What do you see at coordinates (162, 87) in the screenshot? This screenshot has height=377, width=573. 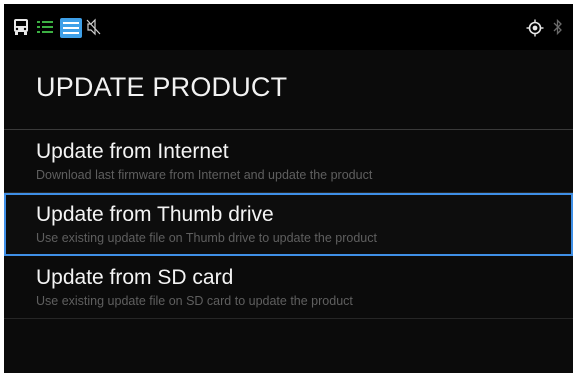 I see `page-title: UPDATE PRODUCT` at bounding box center [162, 87].